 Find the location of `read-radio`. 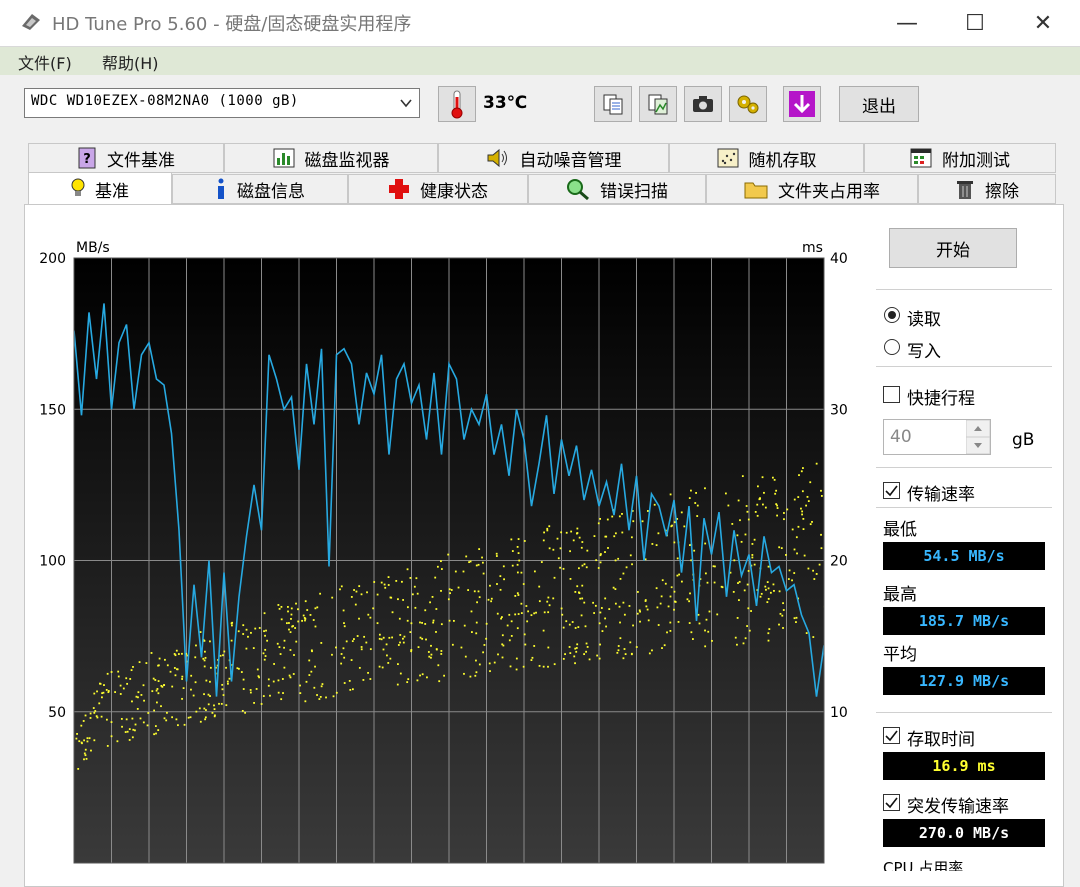

read-radio is located at coordinates (892, 315).